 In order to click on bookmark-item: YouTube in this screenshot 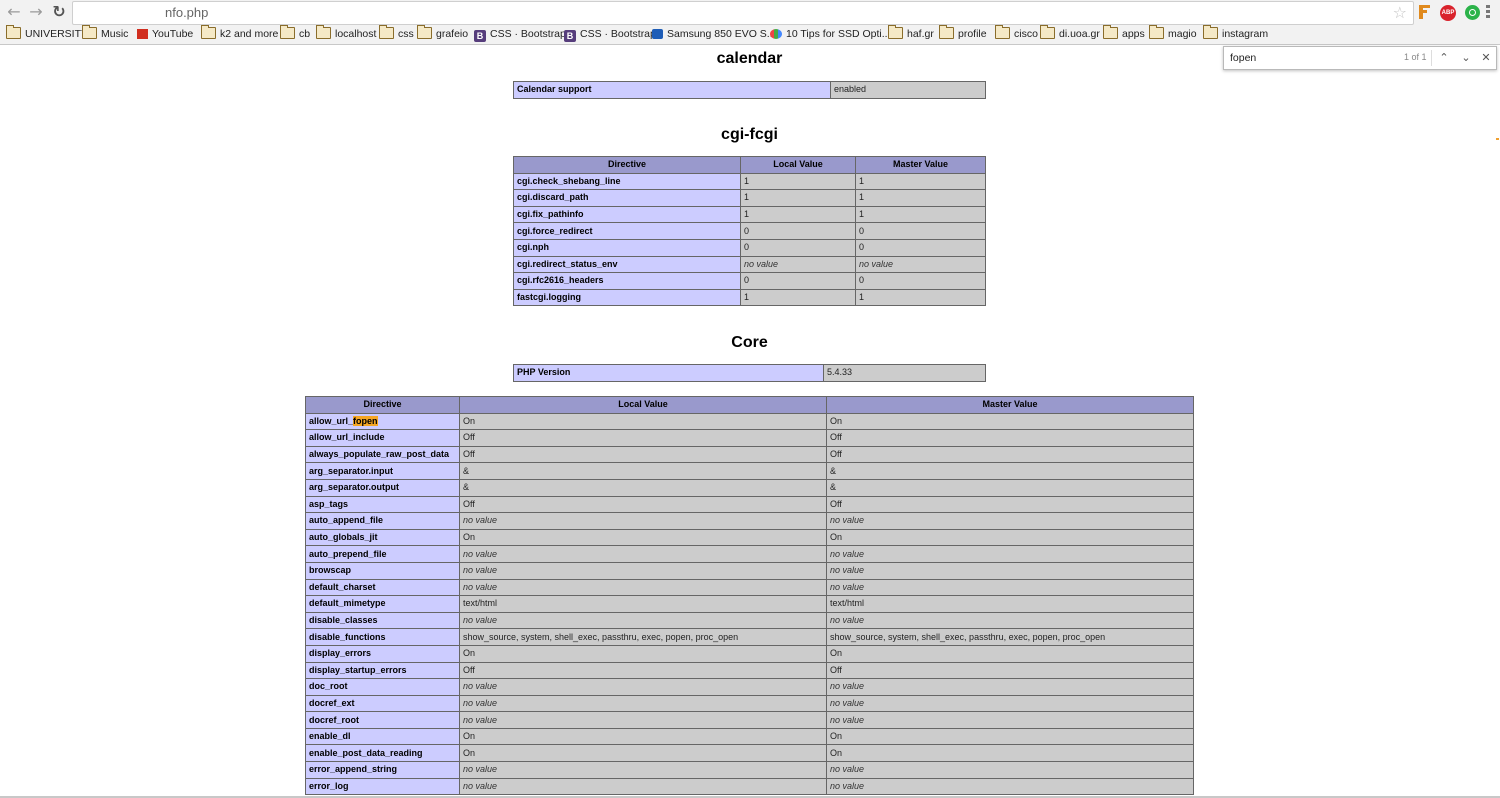, I will do `click(165, 34)`.